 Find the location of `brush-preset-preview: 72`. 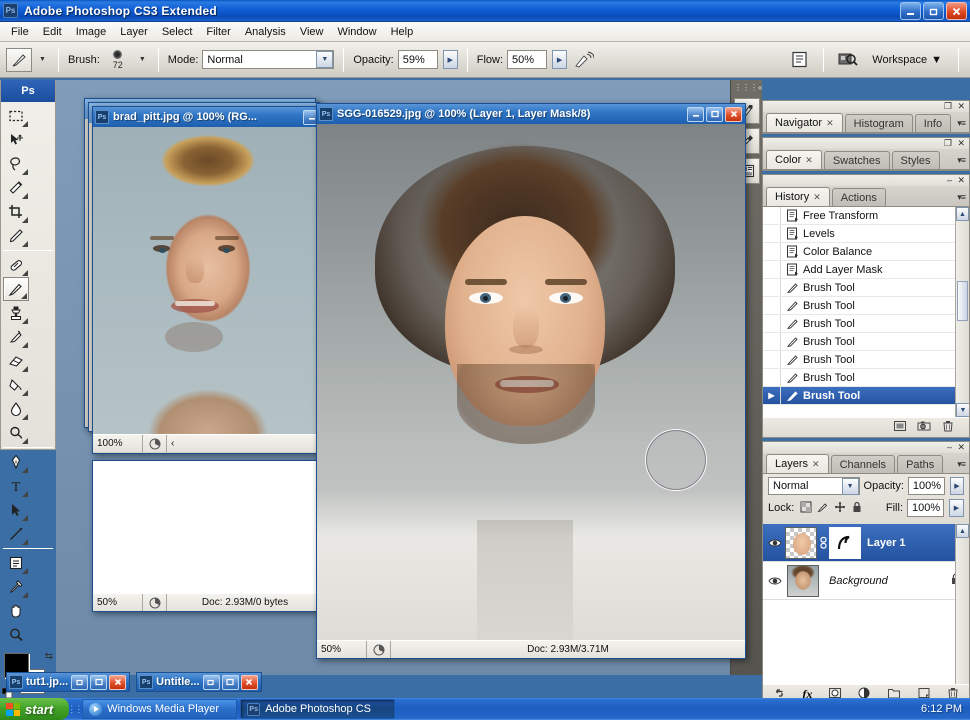

brush-preset-preview: 72 is located at coordinates (118, 59).